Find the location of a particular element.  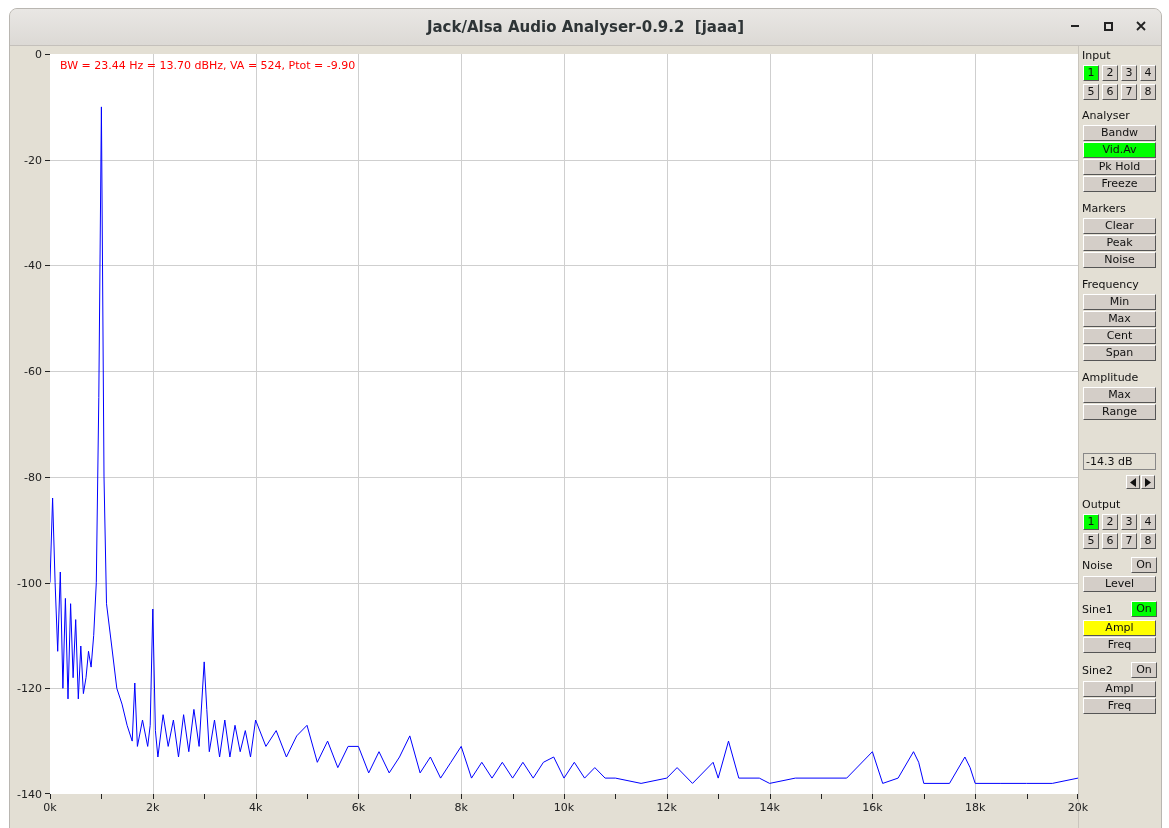

panel-button: Span is located at coordinates (1119, 353).